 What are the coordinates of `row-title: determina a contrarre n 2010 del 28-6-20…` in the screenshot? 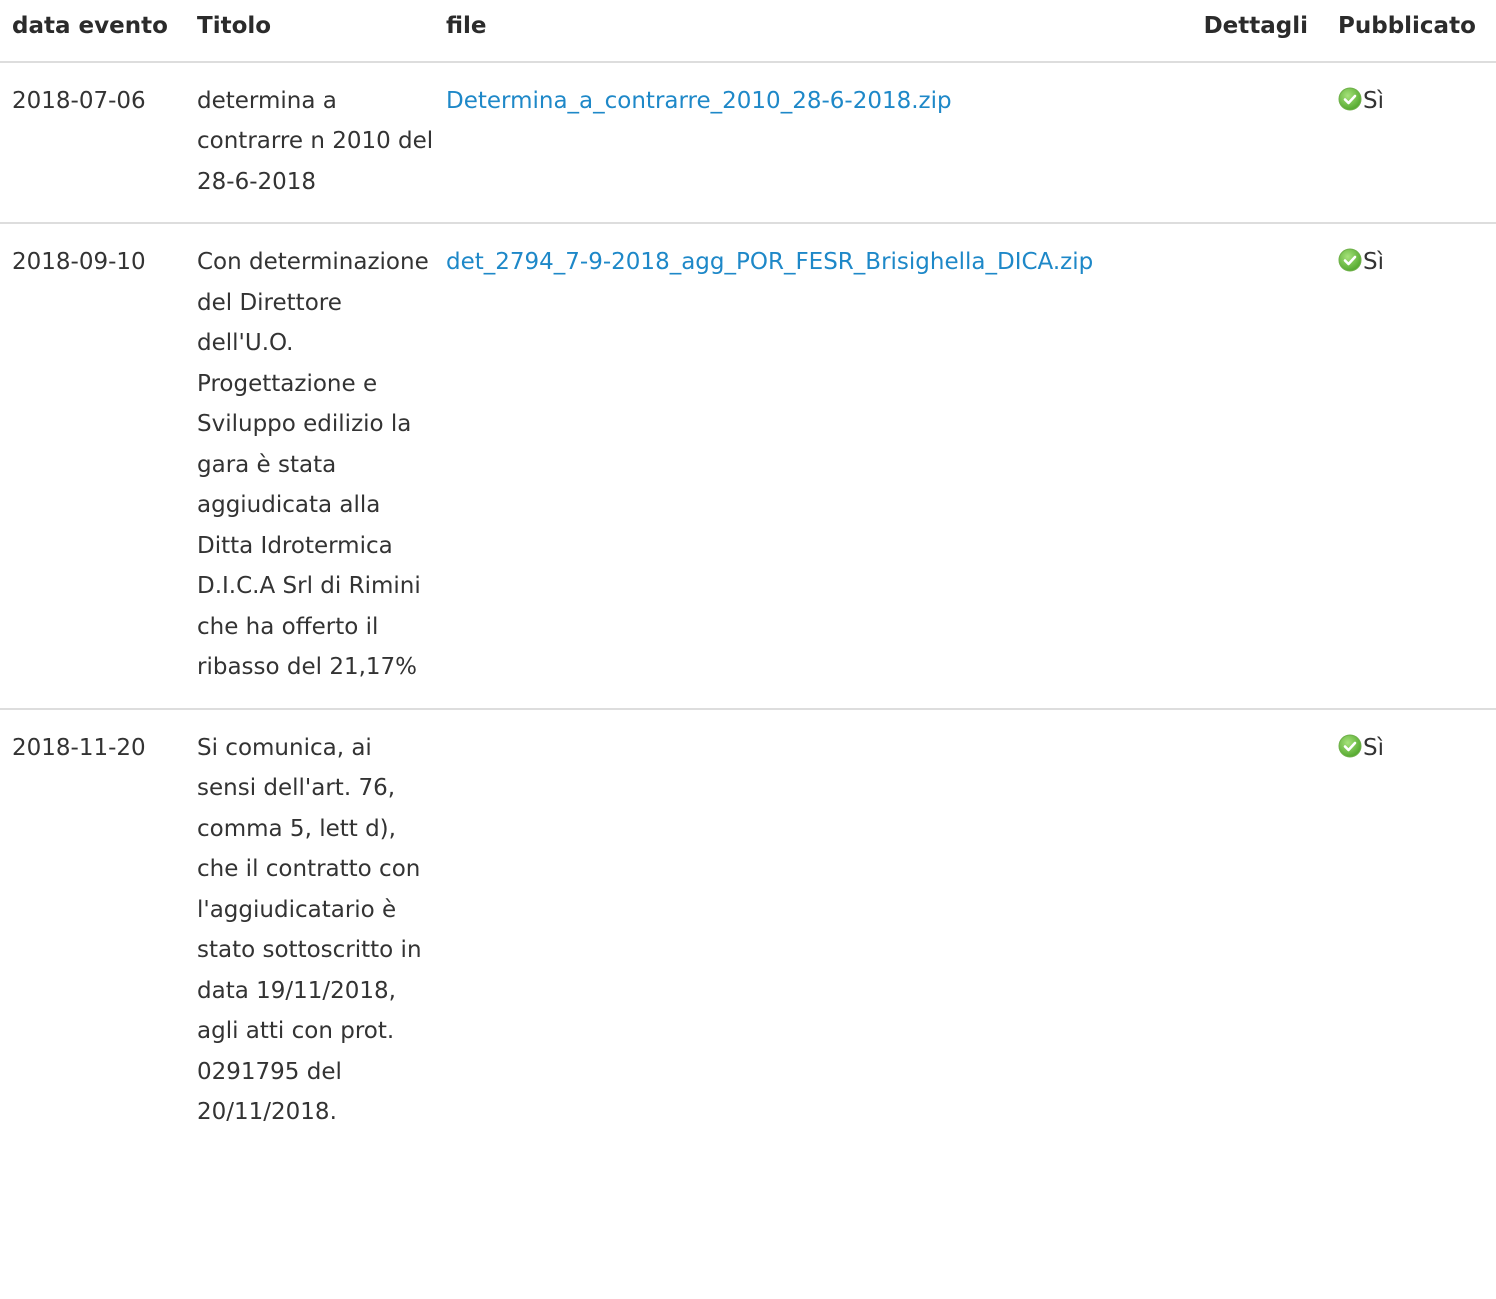 It's located at (309, 142).